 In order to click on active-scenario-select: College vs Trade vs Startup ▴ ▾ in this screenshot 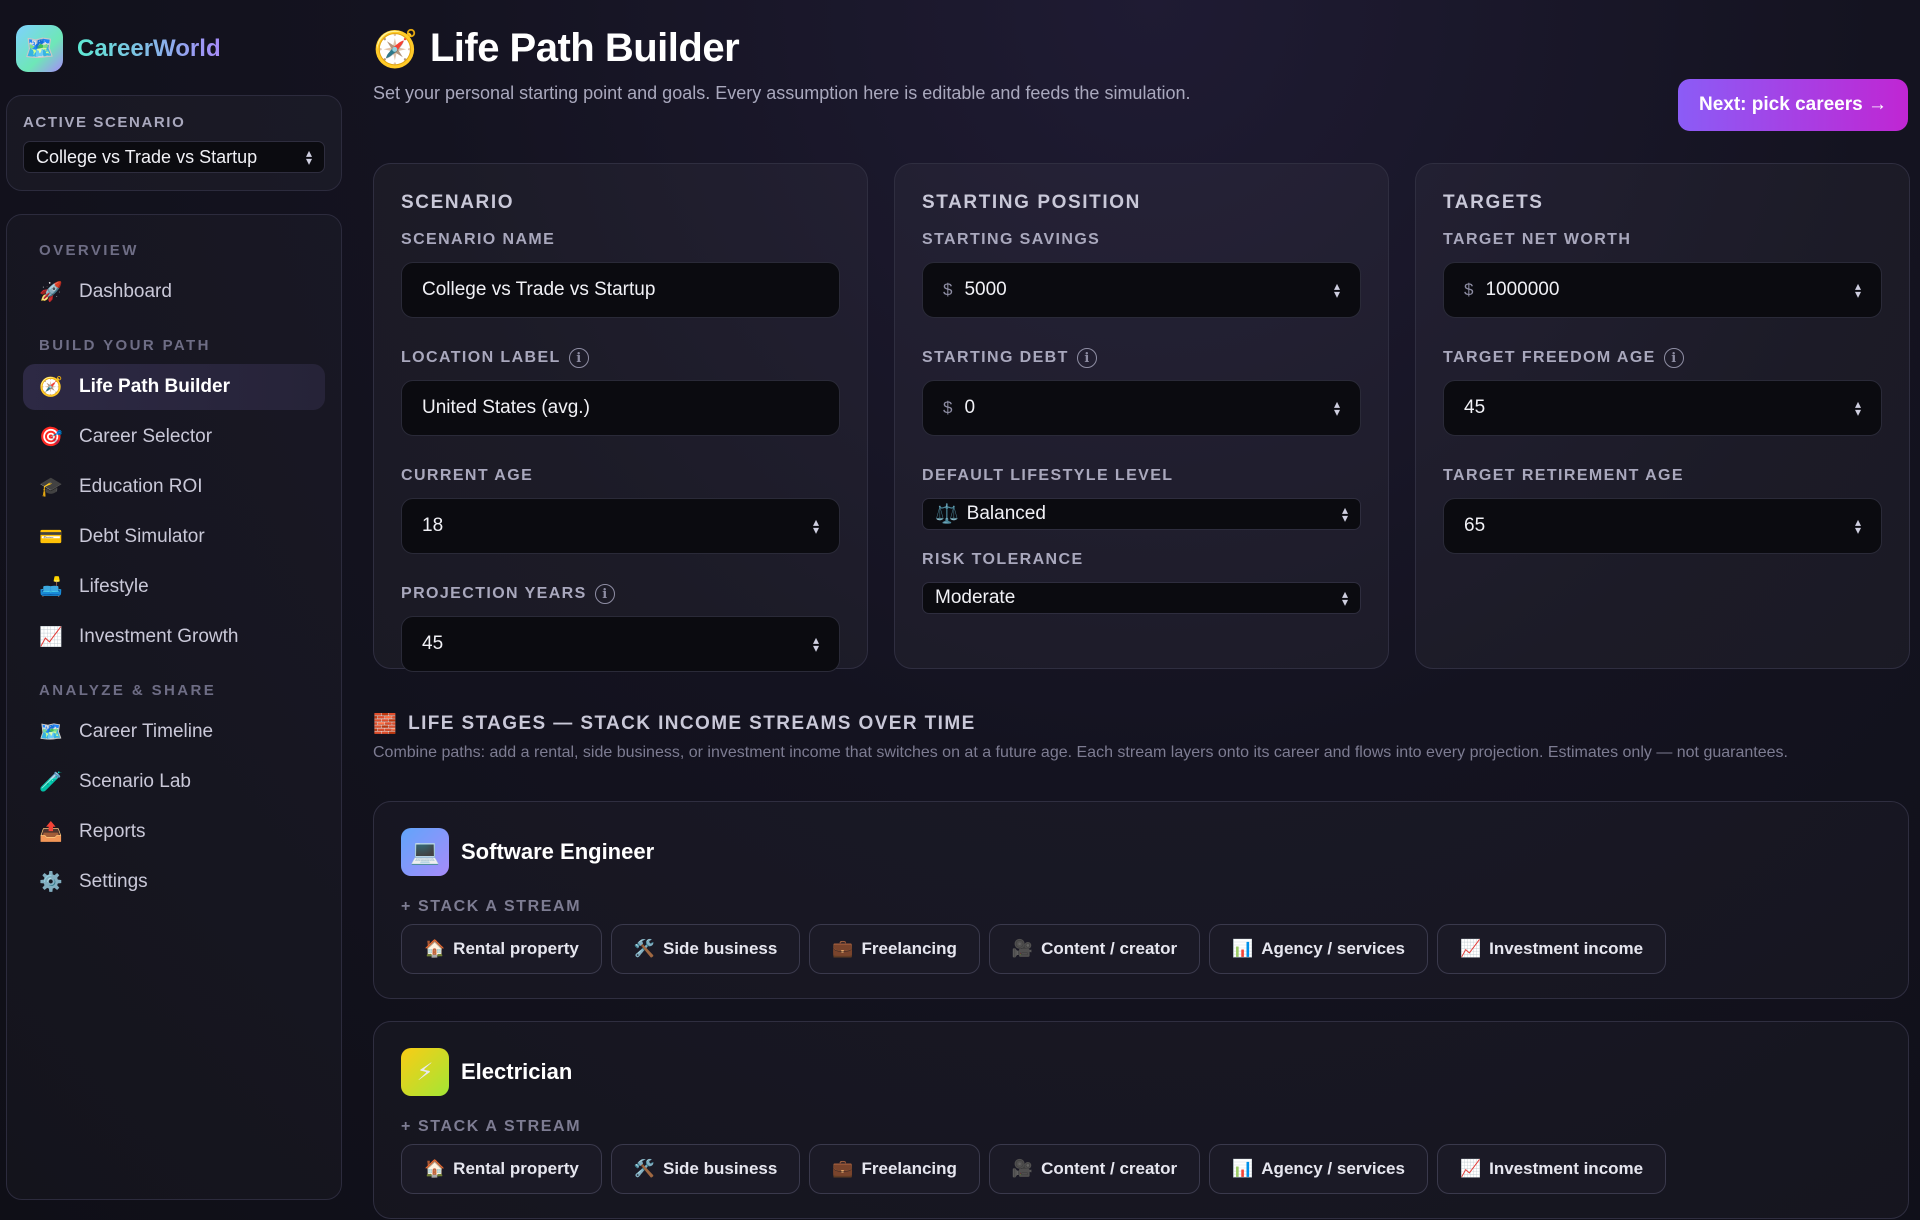, I will do `click(174, 157)`.